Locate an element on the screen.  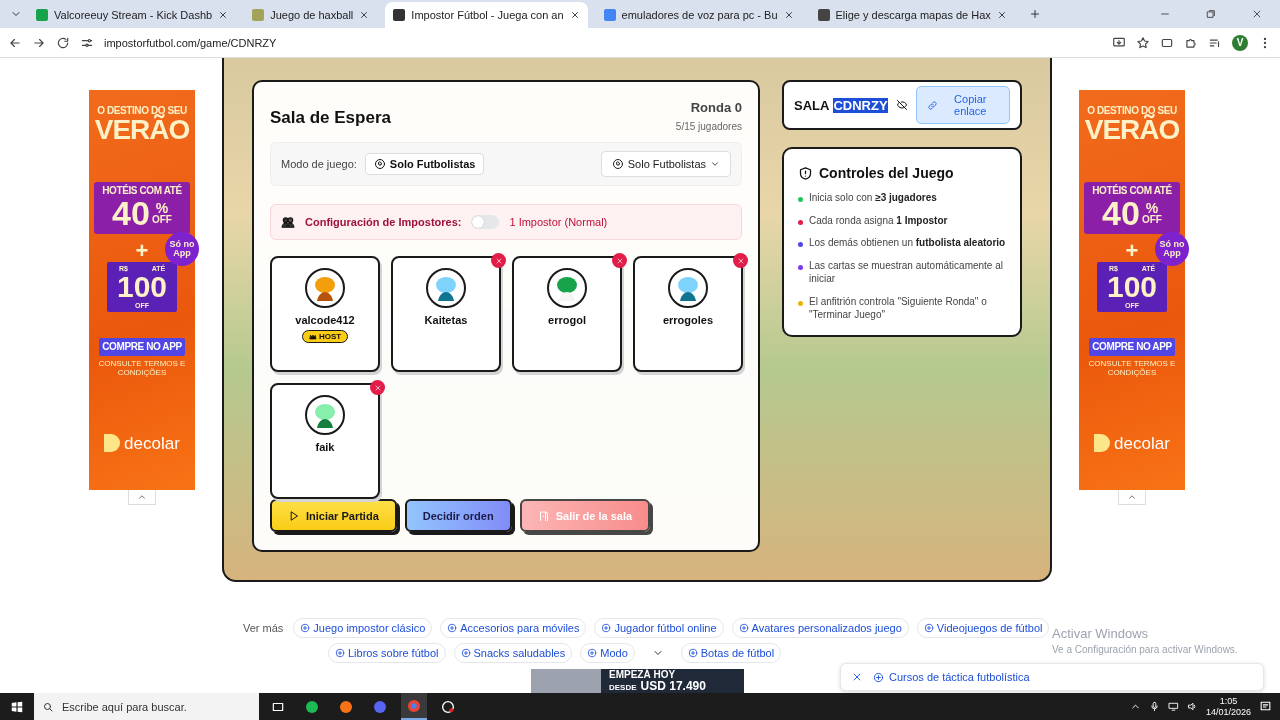
search-chip: Avatares personalizados juego is located at coordinates (820, 628).